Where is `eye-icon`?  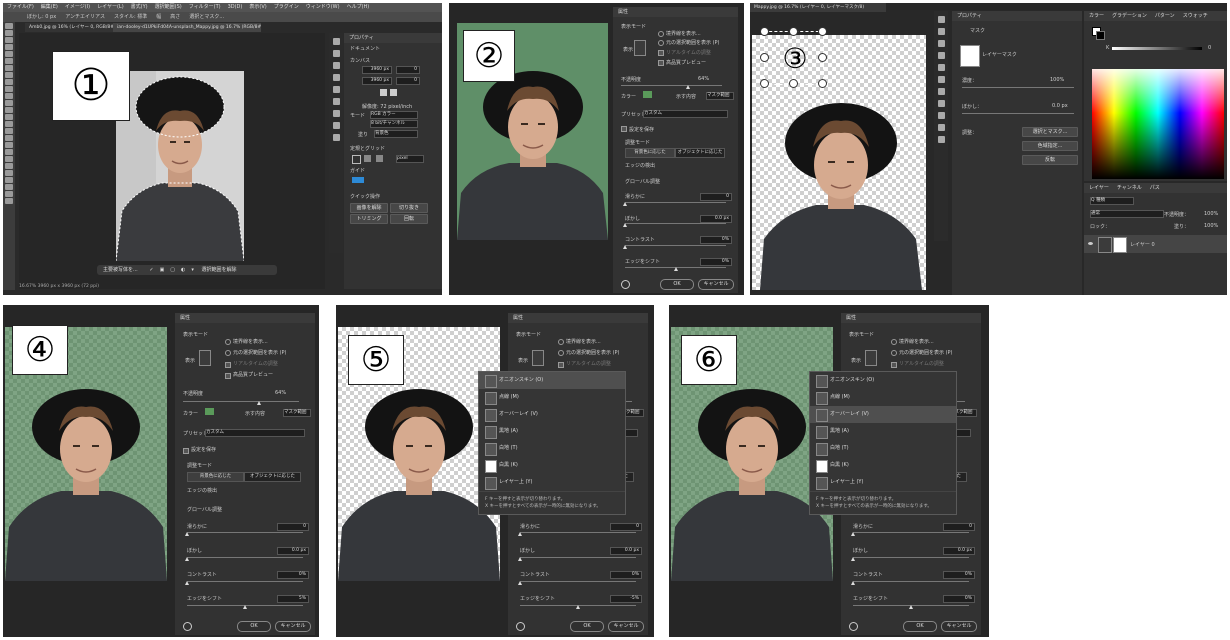
eye-icon is located at coordinates (1090, 243).